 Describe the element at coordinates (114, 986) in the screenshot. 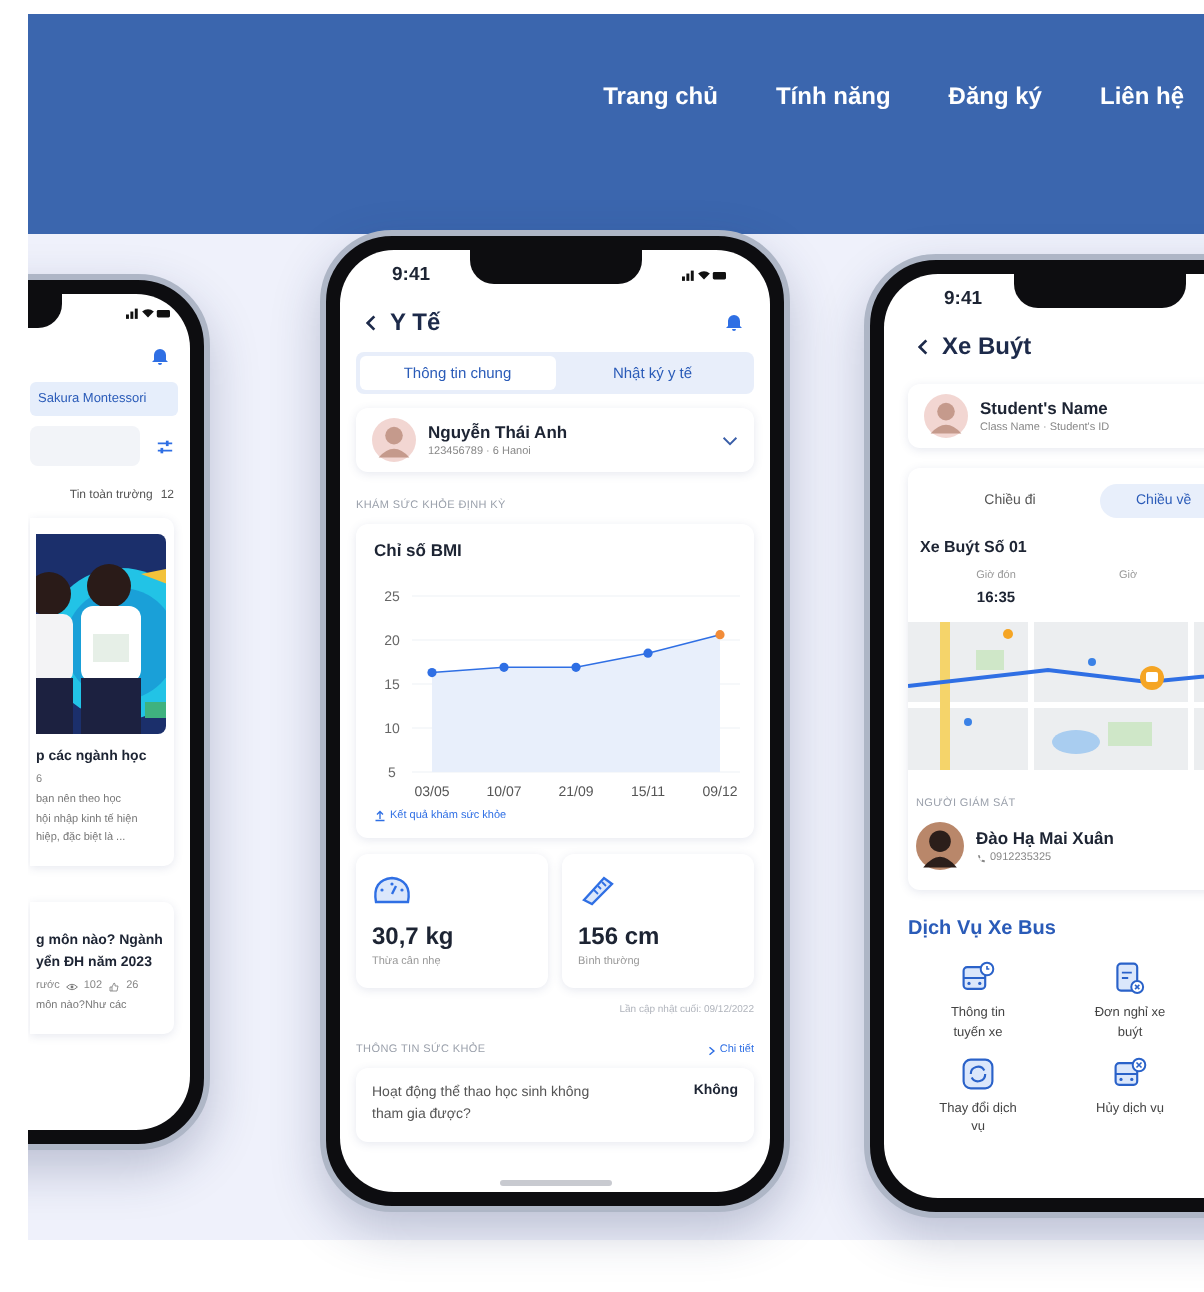

I see `thumbs-up-icon` at that location.